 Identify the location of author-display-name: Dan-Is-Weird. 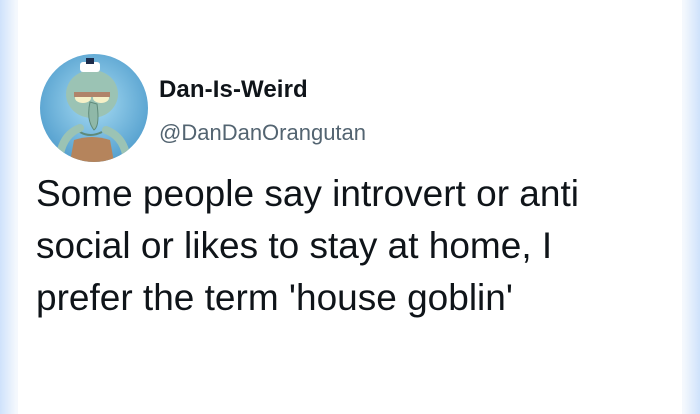
(233, 90).